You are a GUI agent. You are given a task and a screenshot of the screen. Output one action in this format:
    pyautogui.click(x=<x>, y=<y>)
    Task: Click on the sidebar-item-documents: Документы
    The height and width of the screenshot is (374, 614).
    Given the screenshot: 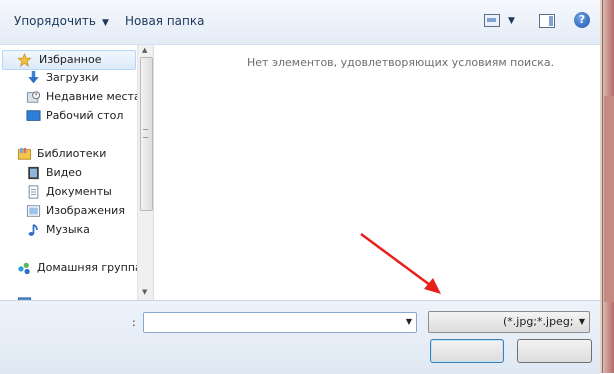 What is the action you would take?
    pyautogui.click(x=81, y=192)
    